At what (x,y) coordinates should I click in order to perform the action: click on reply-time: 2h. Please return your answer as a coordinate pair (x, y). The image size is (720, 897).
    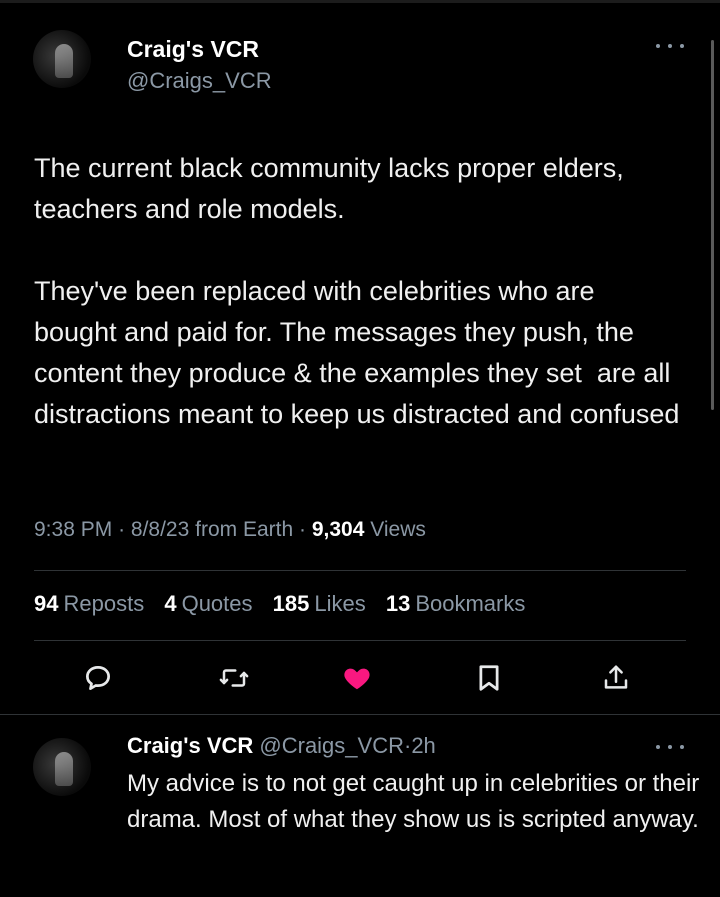
    Looking at the image, I should click on (423, 745).